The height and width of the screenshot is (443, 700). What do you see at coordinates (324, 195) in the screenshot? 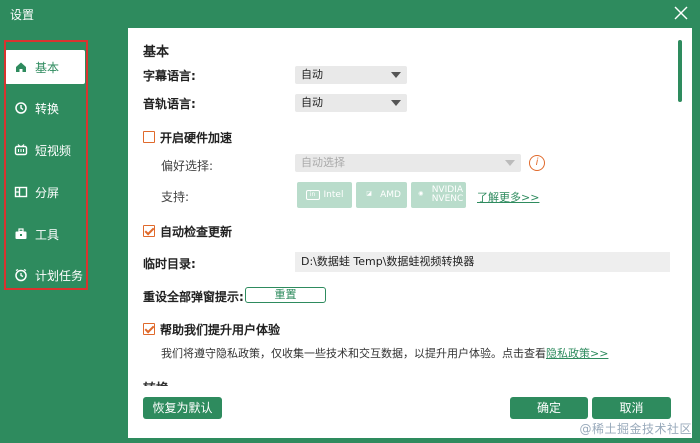
I see `vendor-badge-intel: in Intel` at bounding box center [324, 195].